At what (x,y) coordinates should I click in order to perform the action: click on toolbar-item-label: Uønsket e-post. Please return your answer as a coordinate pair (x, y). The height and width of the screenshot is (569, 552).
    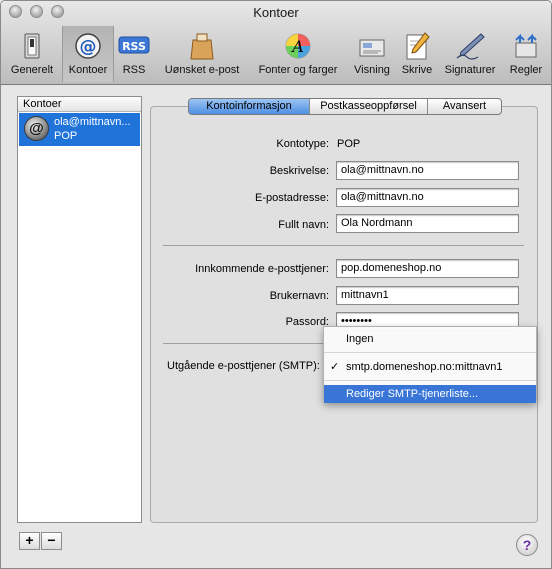
    Looking at the image, I should click on (202, 70).